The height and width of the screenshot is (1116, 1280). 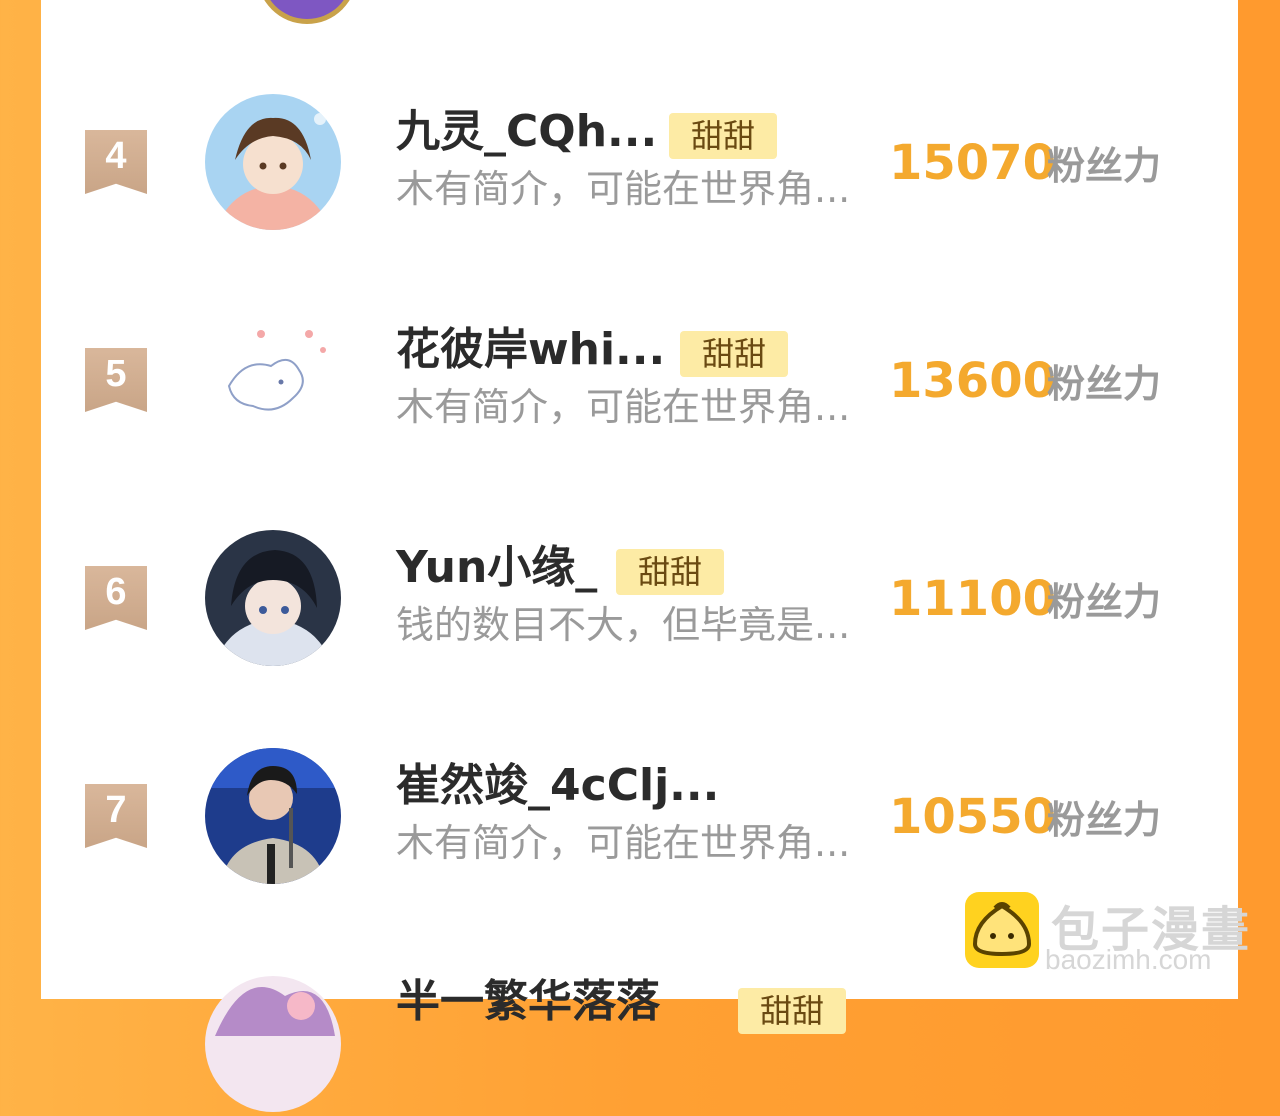 I want to click on ranking-row: 半一繁华落落 甜甜, so click(x=639, y=1041).